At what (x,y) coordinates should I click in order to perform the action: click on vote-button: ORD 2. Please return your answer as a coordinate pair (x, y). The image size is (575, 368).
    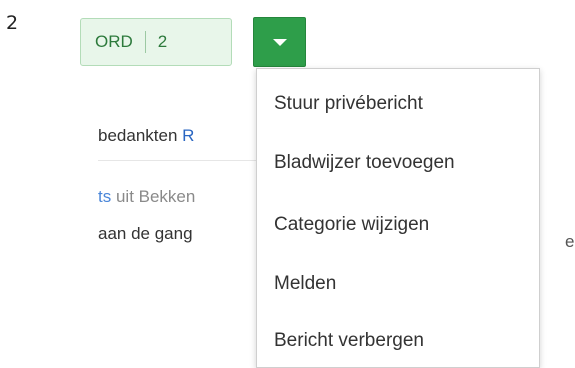
    Looking at the image, I should click on (156, 42).